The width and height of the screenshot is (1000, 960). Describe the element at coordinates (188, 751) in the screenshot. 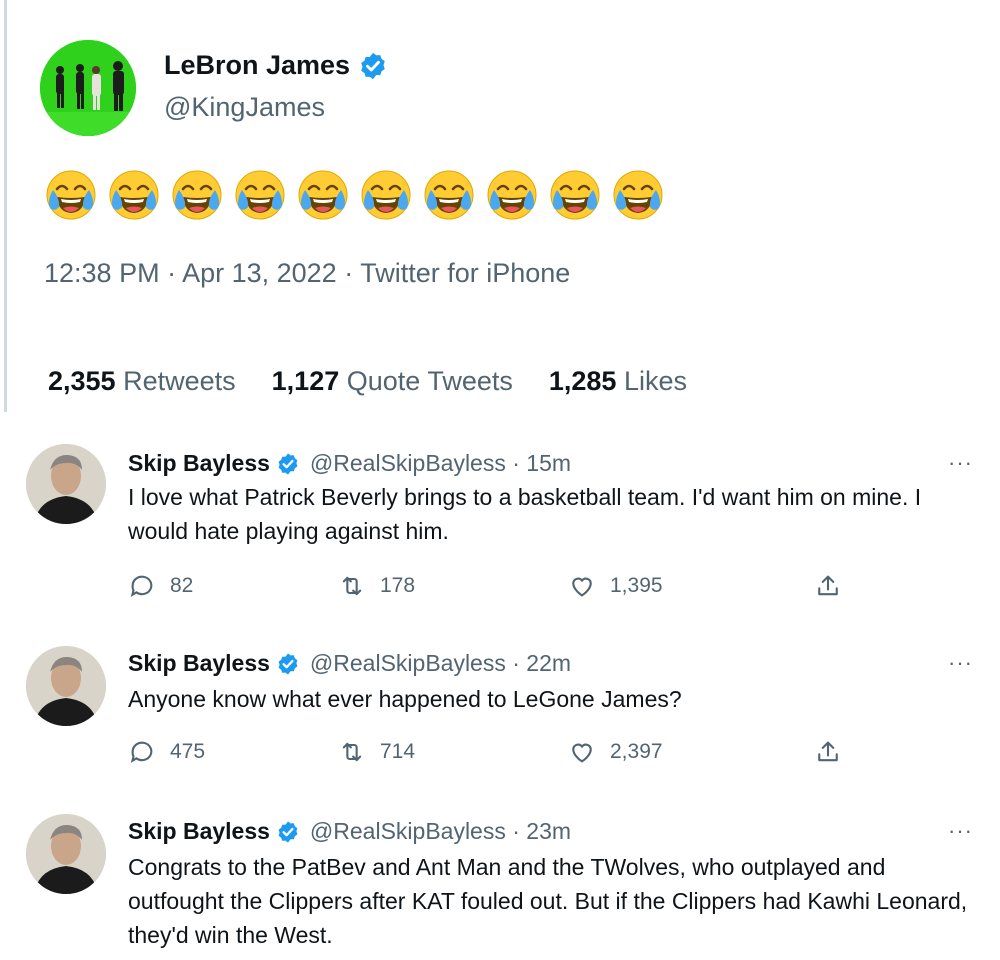

I see `reply-count: 475` at that location.